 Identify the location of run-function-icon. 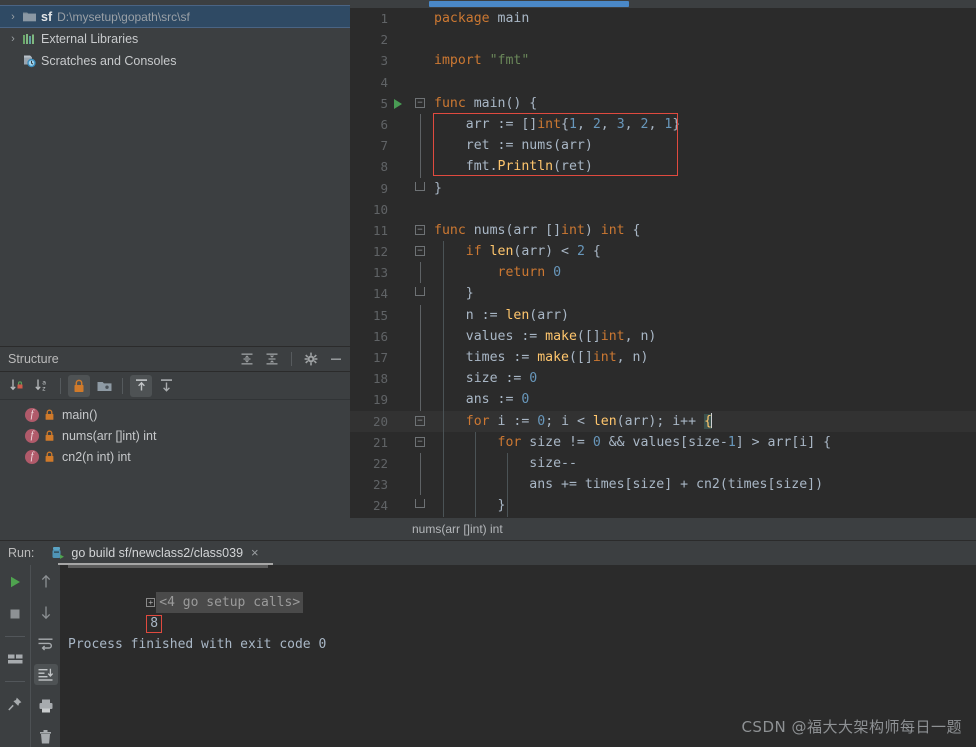
(398, 103).